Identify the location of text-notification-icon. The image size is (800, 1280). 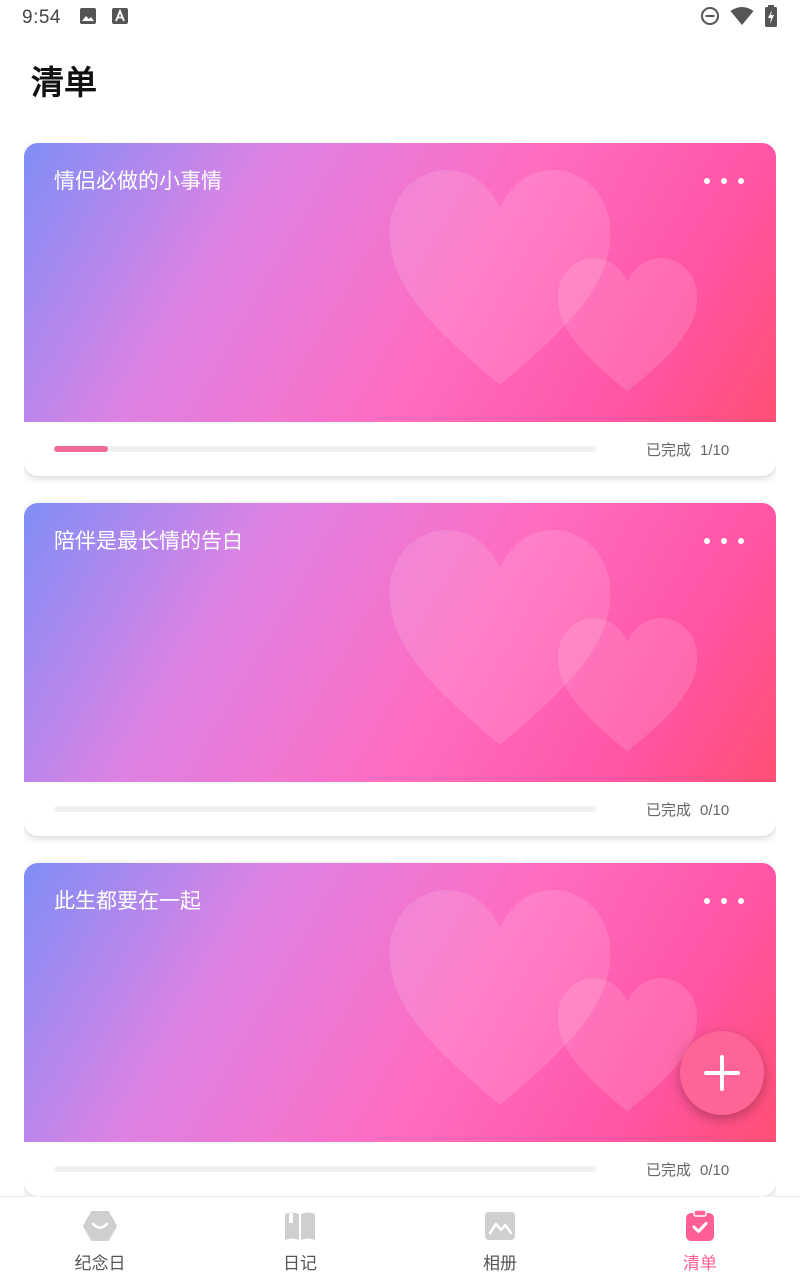
(120, 18).